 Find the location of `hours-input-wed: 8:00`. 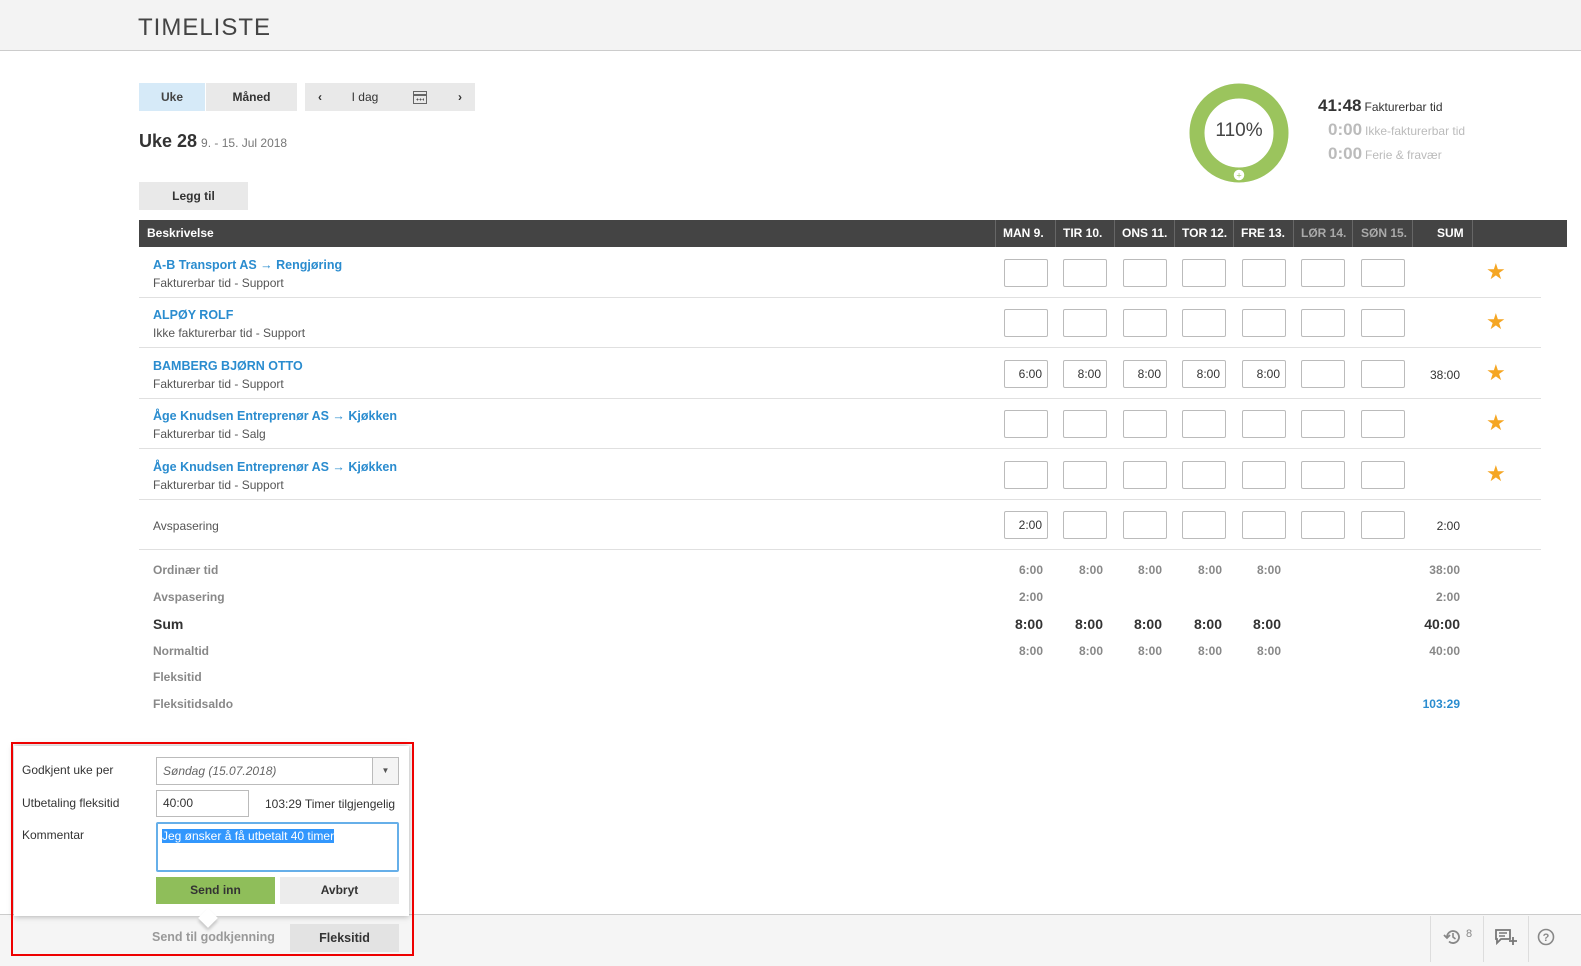

hours-input-wed: 8:00 is located at coordinates (1145, 374).